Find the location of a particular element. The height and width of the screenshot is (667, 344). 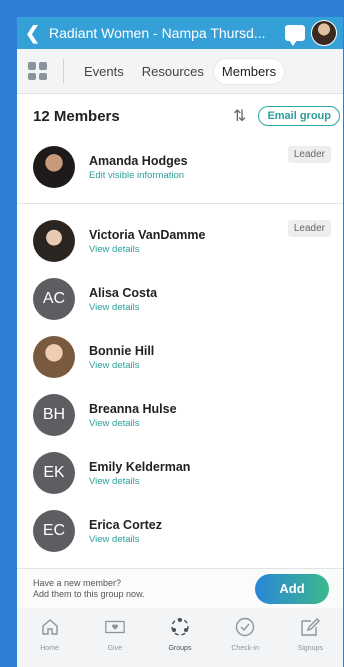

section-divider is located at coordinates (180, 203).